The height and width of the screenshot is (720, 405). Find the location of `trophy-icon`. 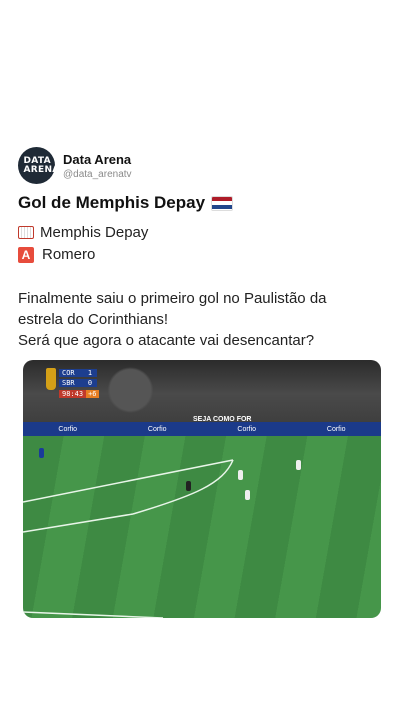

trophy-icon is located at coordinates (51, 379).